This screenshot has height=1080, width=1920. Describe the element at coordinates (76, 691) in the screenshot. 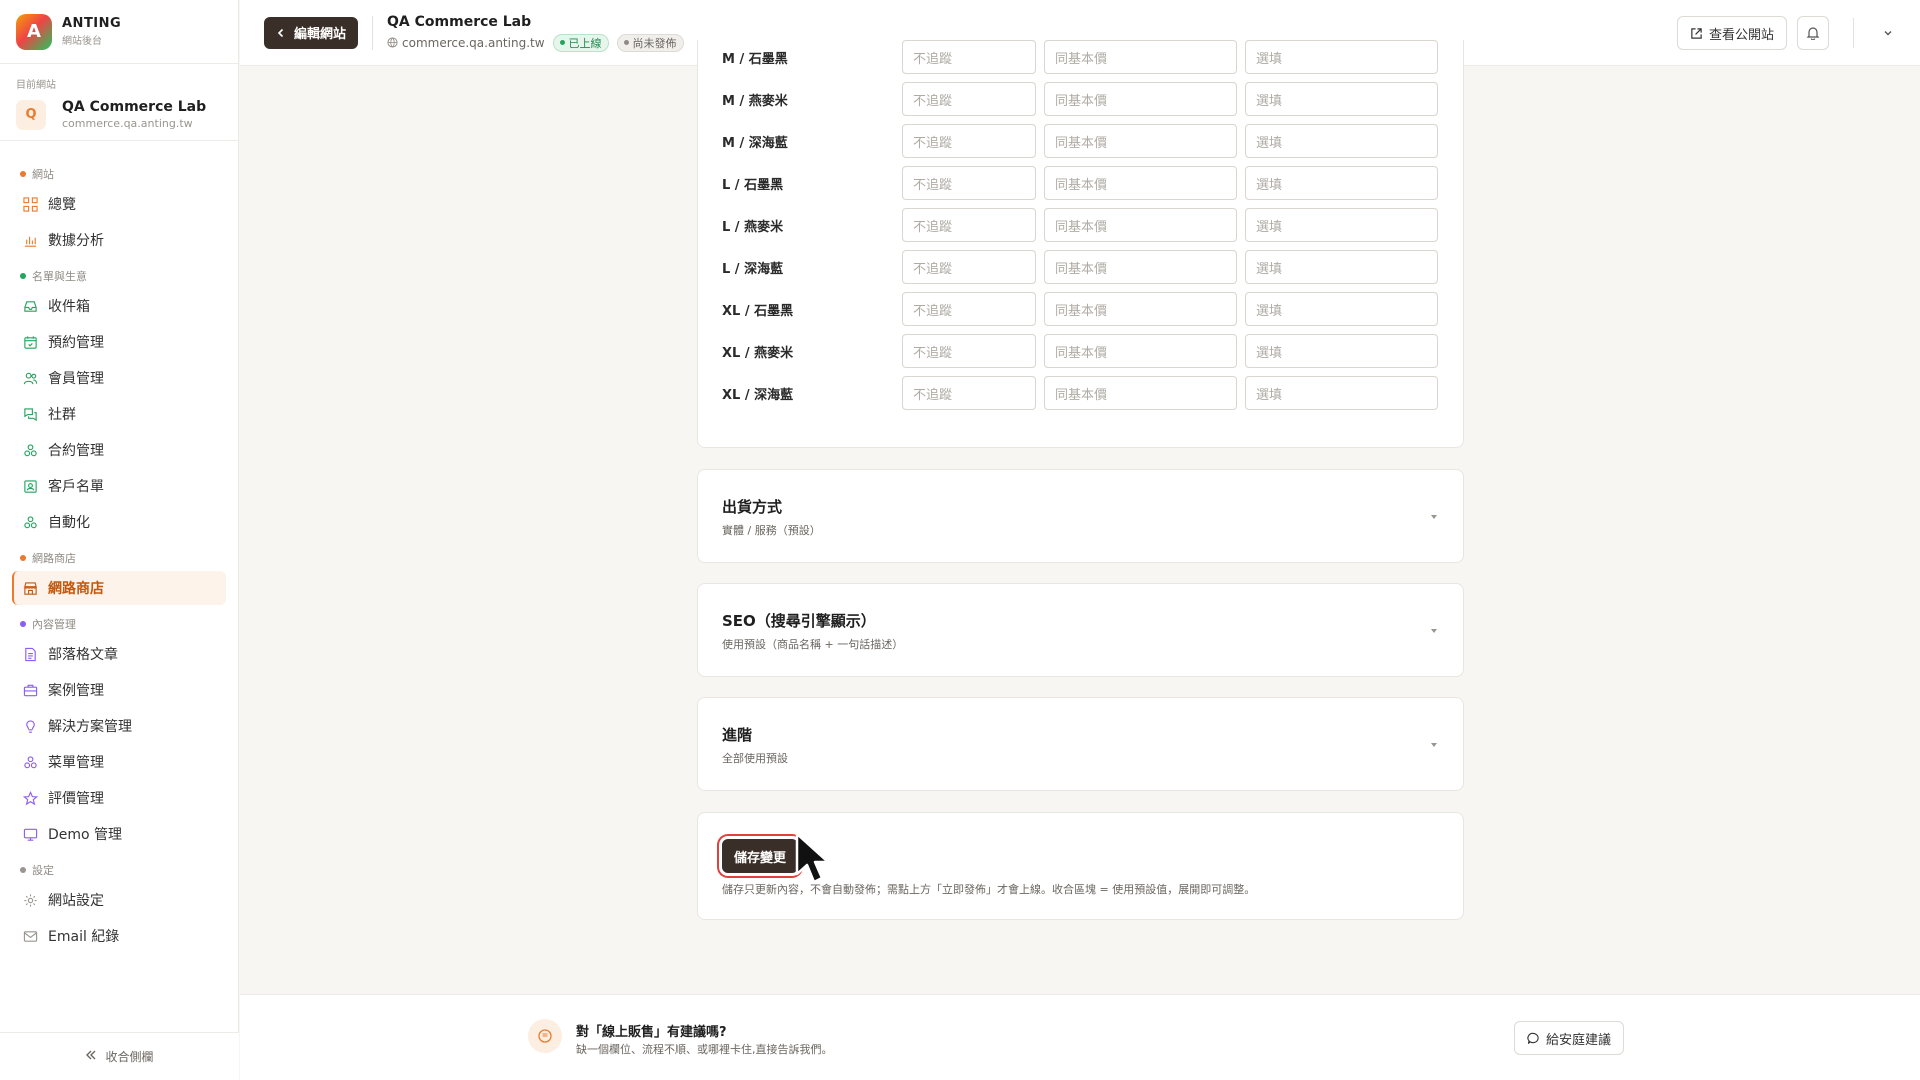

I see `sidebar-item-label: 案例管理` at that location.